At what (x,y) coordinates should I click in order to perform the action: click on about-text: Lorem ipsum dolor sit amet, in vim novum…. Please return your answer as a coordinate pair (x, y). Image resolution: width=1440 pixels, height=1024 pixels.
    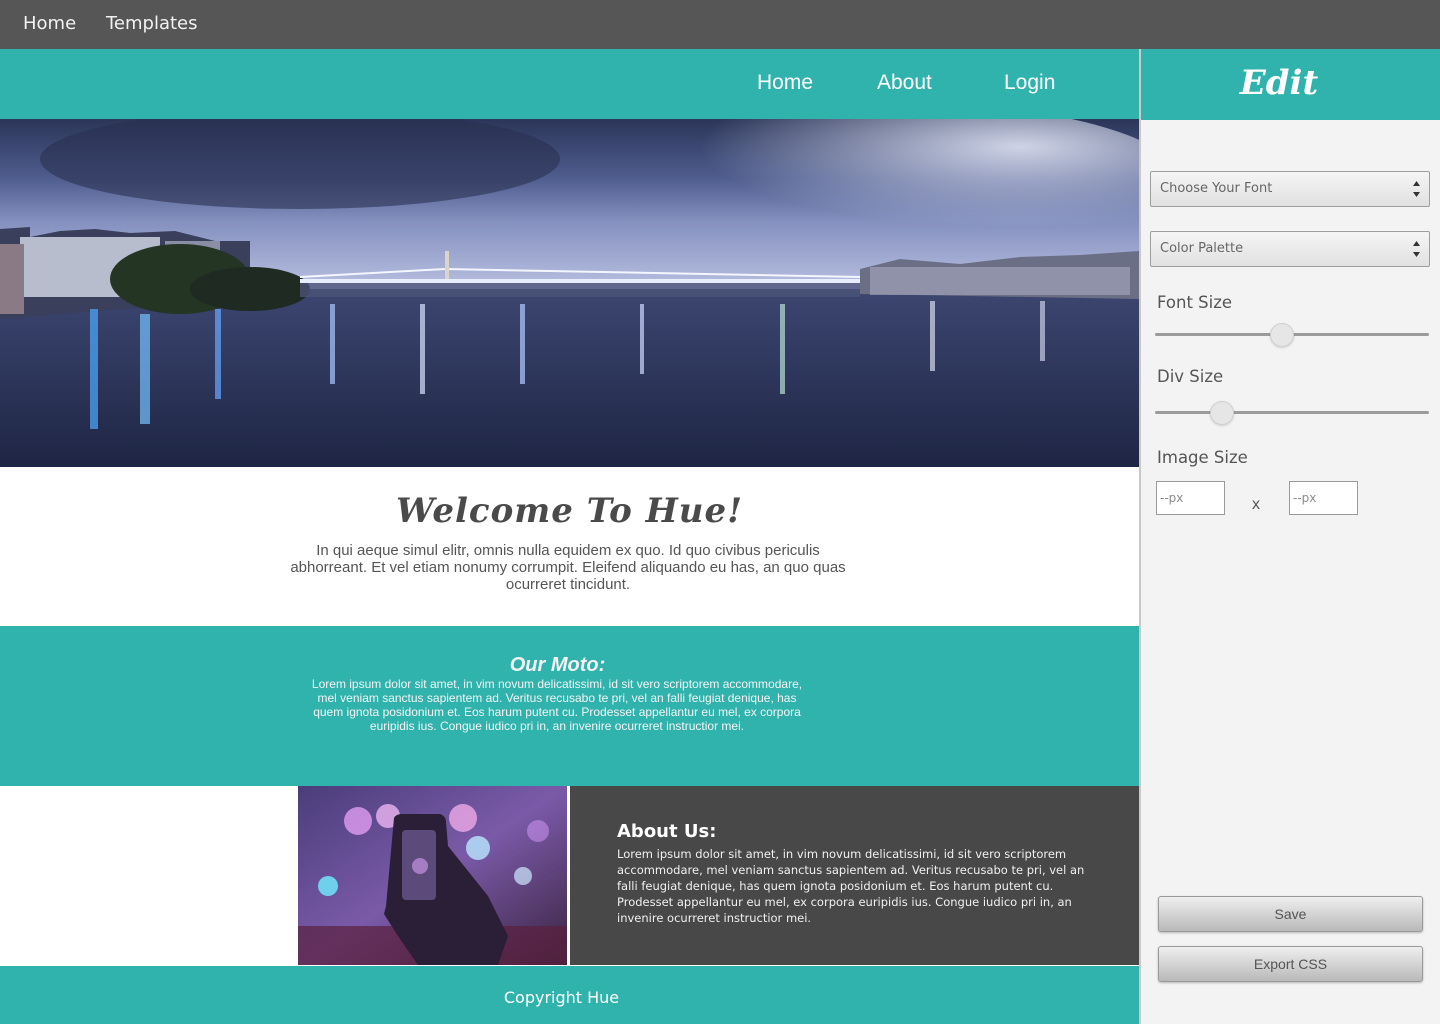
    Looking at the image, I should click on (851, 886).